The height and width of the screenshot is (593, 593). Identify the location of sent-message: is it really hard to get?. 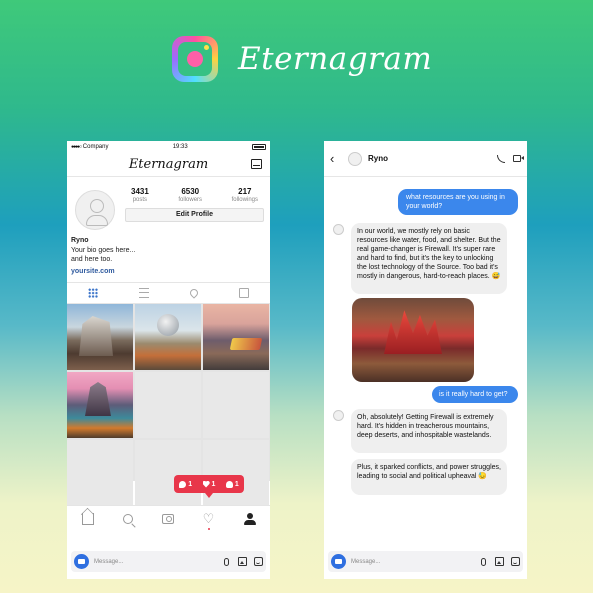
(475, 394).